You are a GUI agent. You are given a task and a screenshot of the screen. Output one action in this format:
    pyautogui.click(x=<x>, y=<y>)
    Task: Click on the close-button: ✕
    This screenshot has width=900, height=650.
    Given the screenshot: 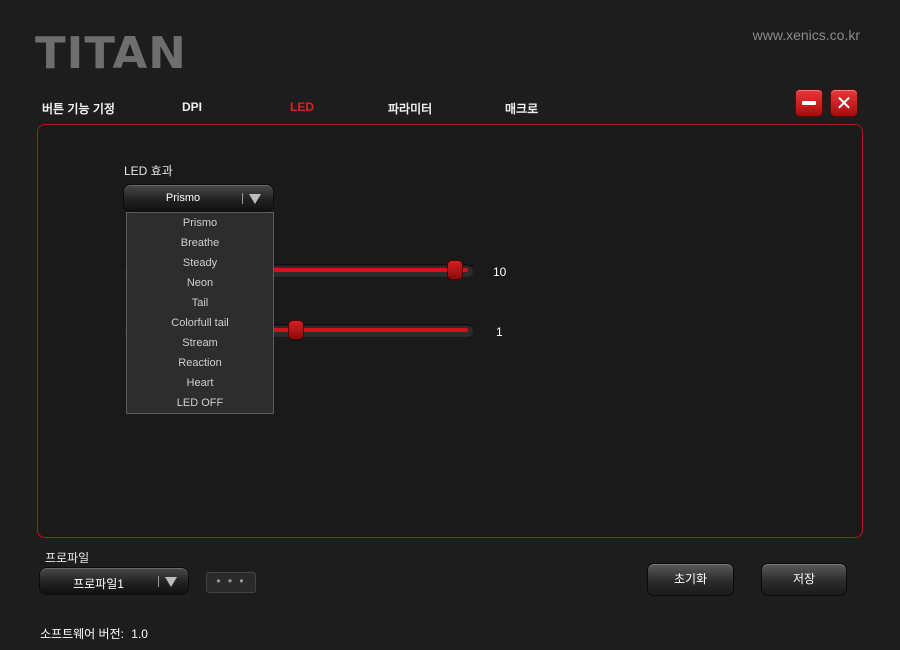 What is the action you would take?
    pyautogui.click(x=844, y=103)
    